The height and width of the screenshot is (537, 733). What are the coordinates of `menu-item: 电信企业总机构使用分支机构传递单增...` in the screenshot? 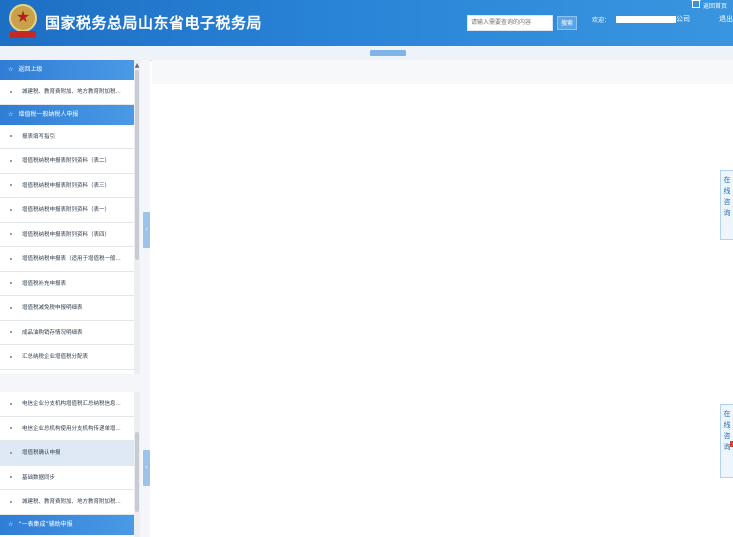 It's located at (67, 429).